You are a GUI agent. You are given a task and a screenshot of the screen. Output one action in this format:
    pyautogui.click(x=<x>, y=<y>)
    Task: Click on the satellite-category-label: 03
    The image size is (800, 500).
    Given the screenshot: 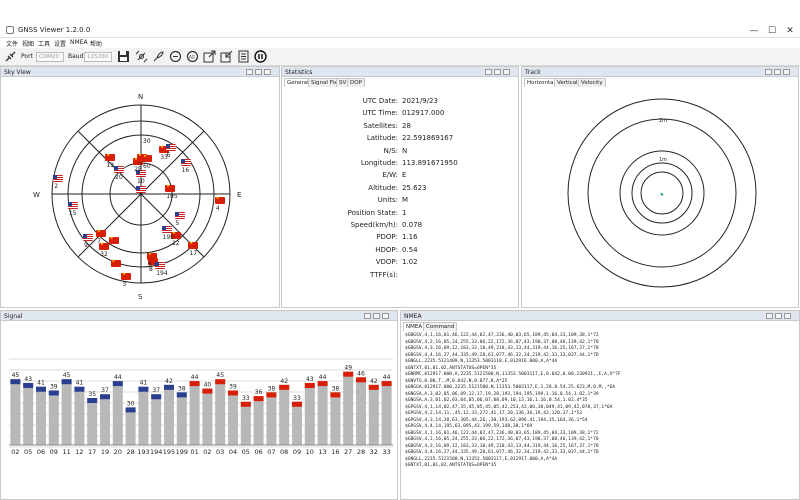 What is the action you would take?
    pyautogui.click(x=220, y=452)
    